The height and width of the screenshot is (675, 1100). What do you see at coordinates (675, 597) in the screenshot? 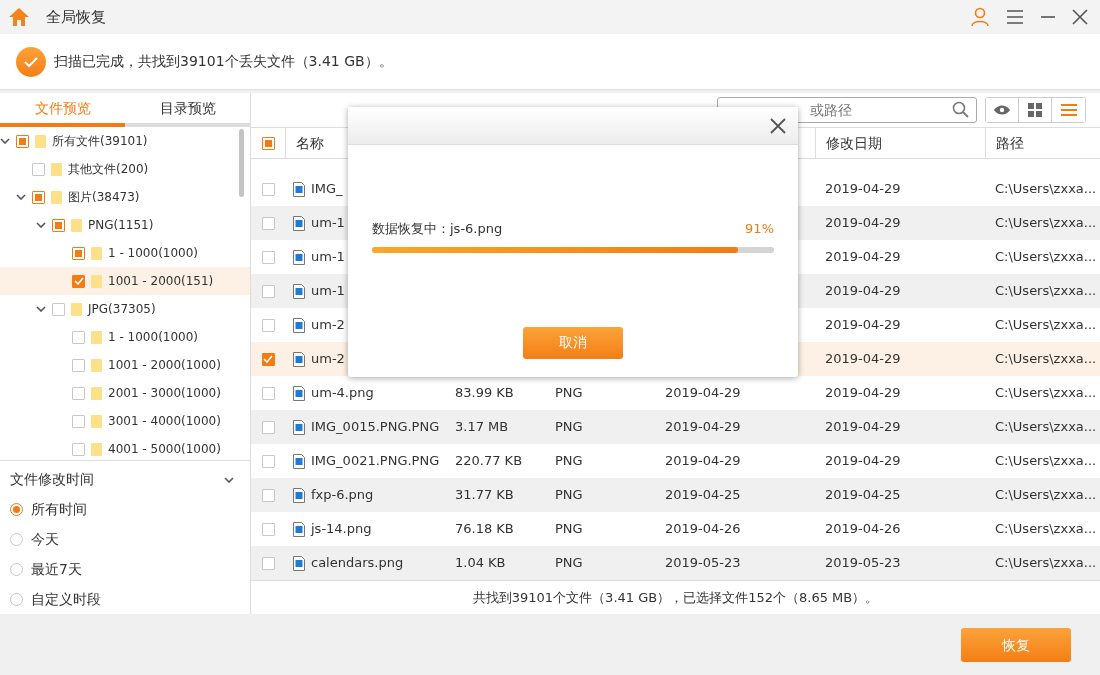
I see `summary-text: 共找到39101个文件（3.41 GB），已选择文件152个（8.65 MB）。` at bounding box center [675, 597].